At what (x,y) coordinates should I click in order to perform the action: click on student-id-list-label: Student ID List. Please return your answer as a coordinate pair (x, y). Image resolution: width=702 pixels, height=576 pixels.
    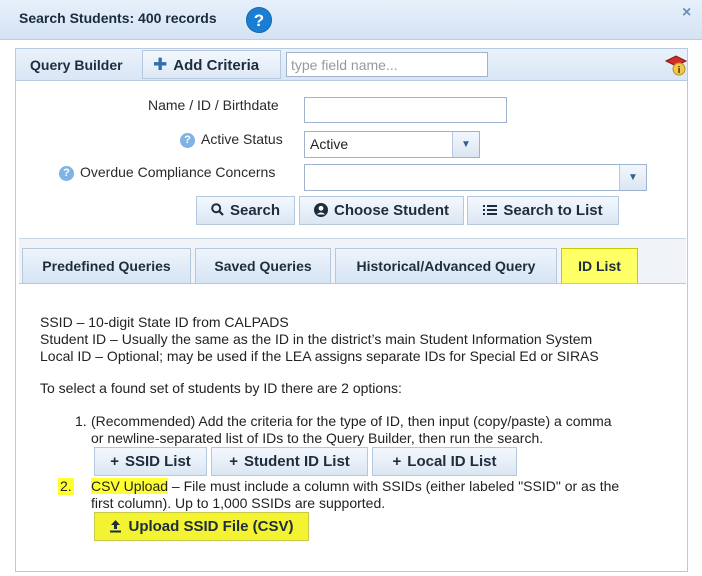
    Looking at the image, I should click on (296, 461).